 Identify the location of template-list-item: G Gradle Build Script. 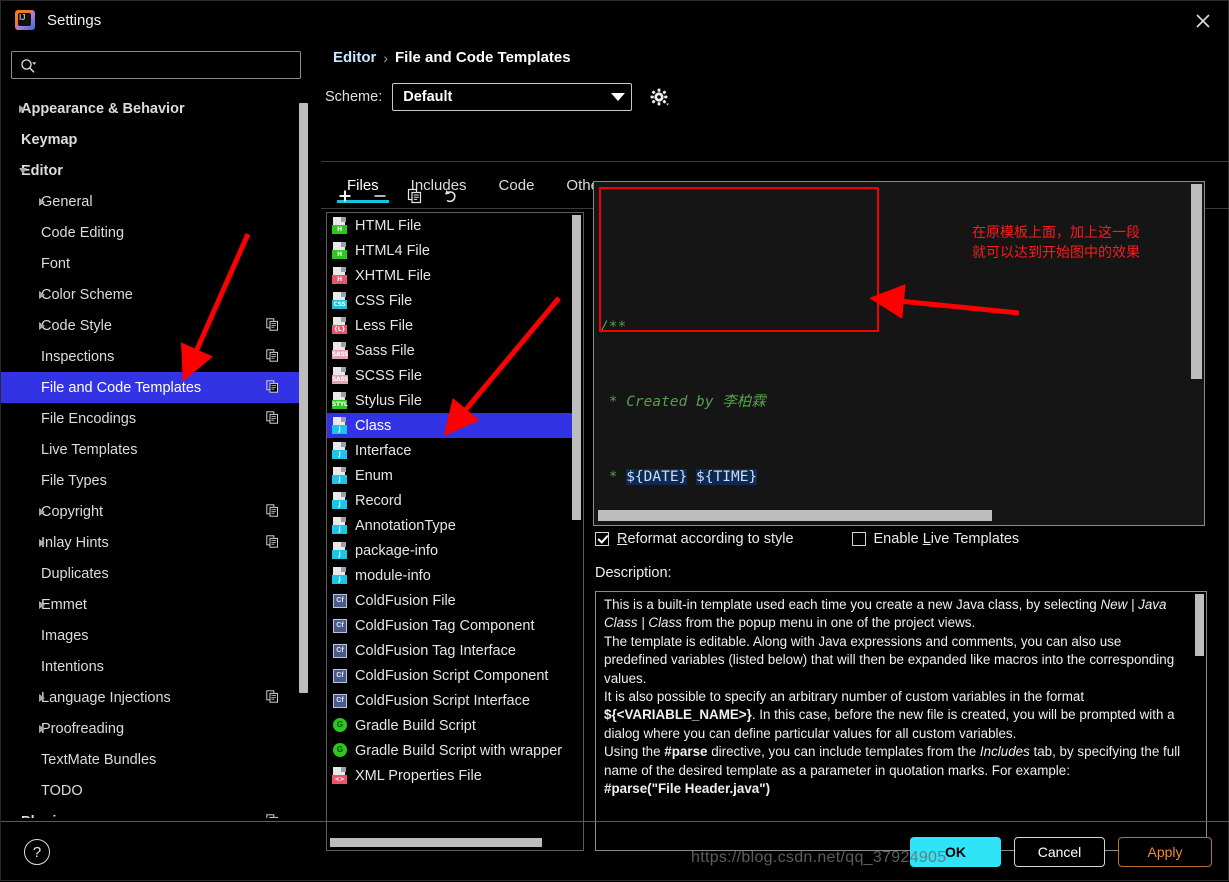
(451, 725).